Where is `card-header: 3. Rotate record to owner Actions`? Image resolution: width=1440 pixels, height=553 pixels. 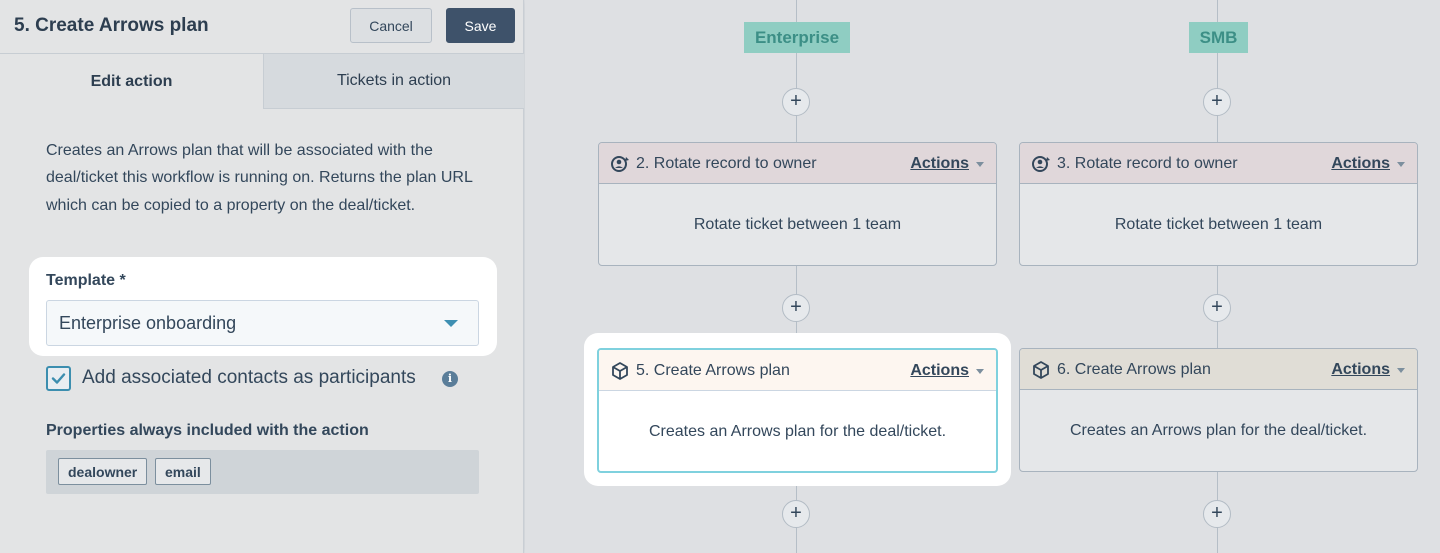
card-header: 3. Rotate record to owner Actions is located at coordinates (1218, 163).